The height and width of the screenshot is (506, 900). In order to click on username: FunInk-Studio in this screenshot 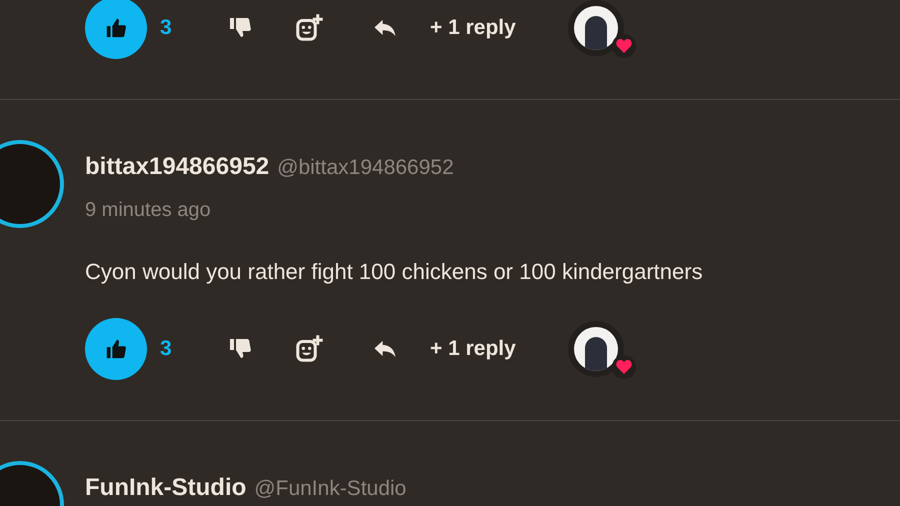, I will do `click(165, 488)`.